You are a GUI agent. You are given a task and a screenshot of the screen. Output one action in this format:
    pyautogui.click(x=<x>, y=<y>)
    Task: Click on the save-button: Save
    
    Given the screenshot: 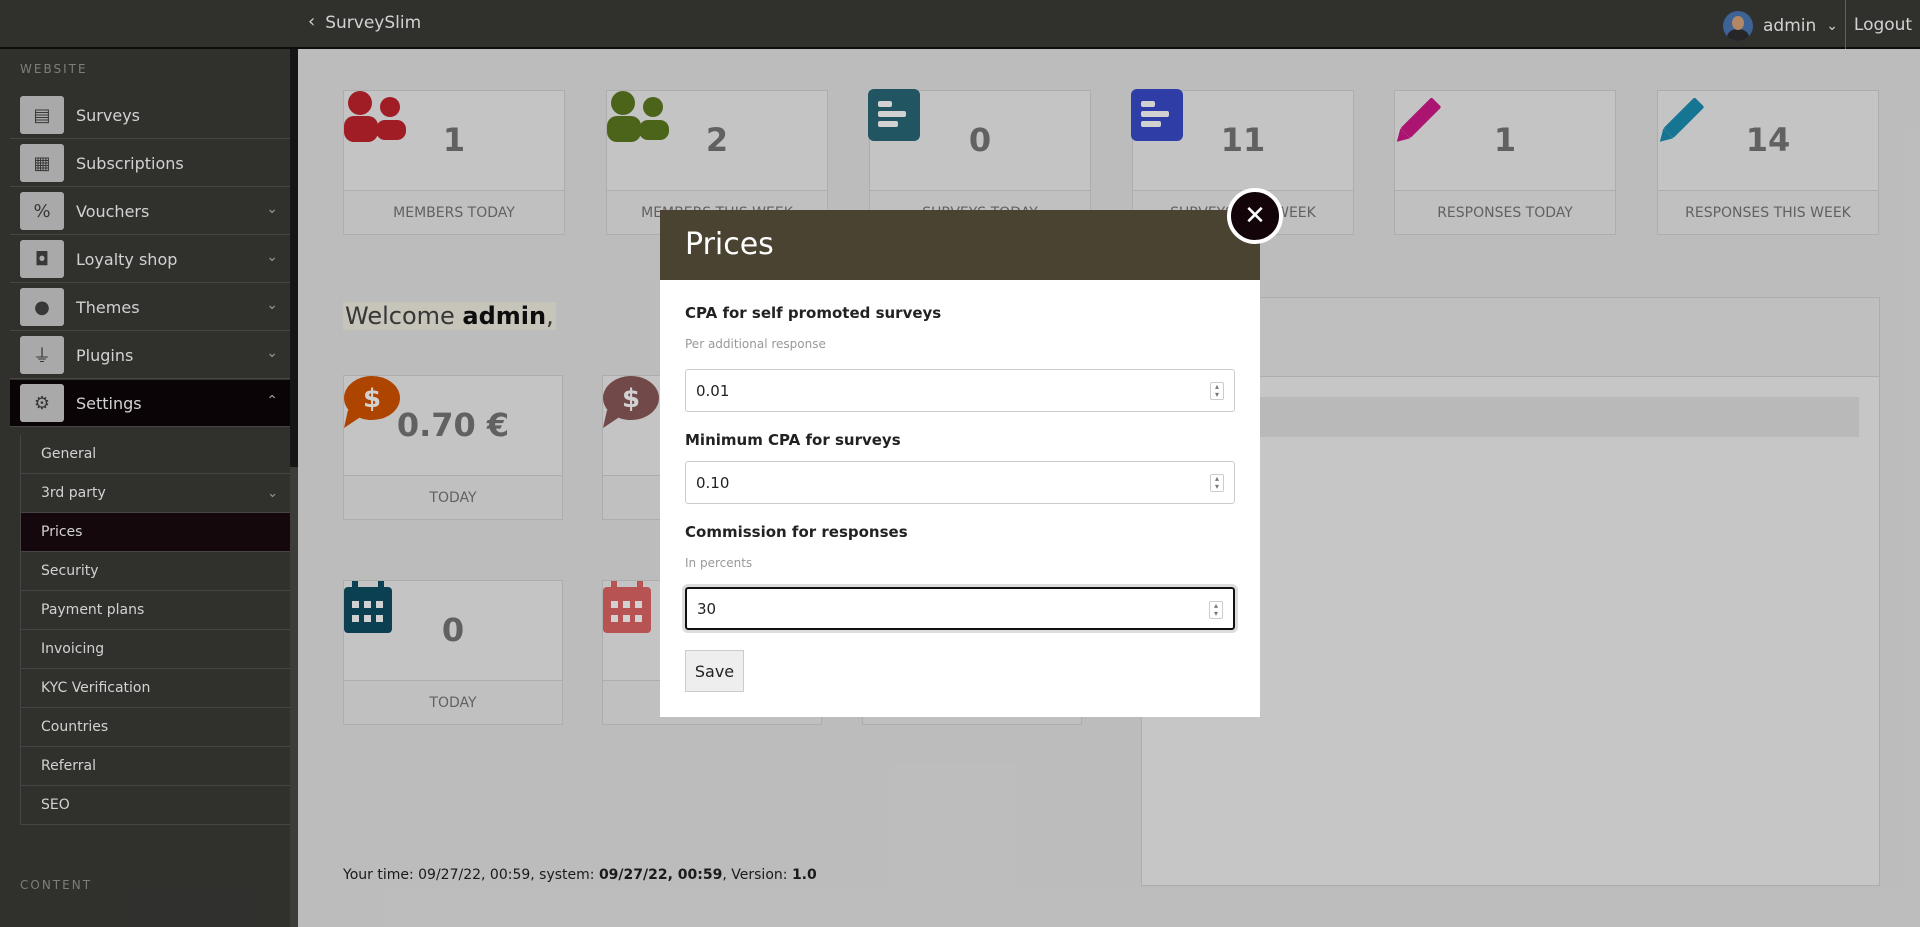 What is the action you would take?
    pyautogui.click(x=714, y=671)
    